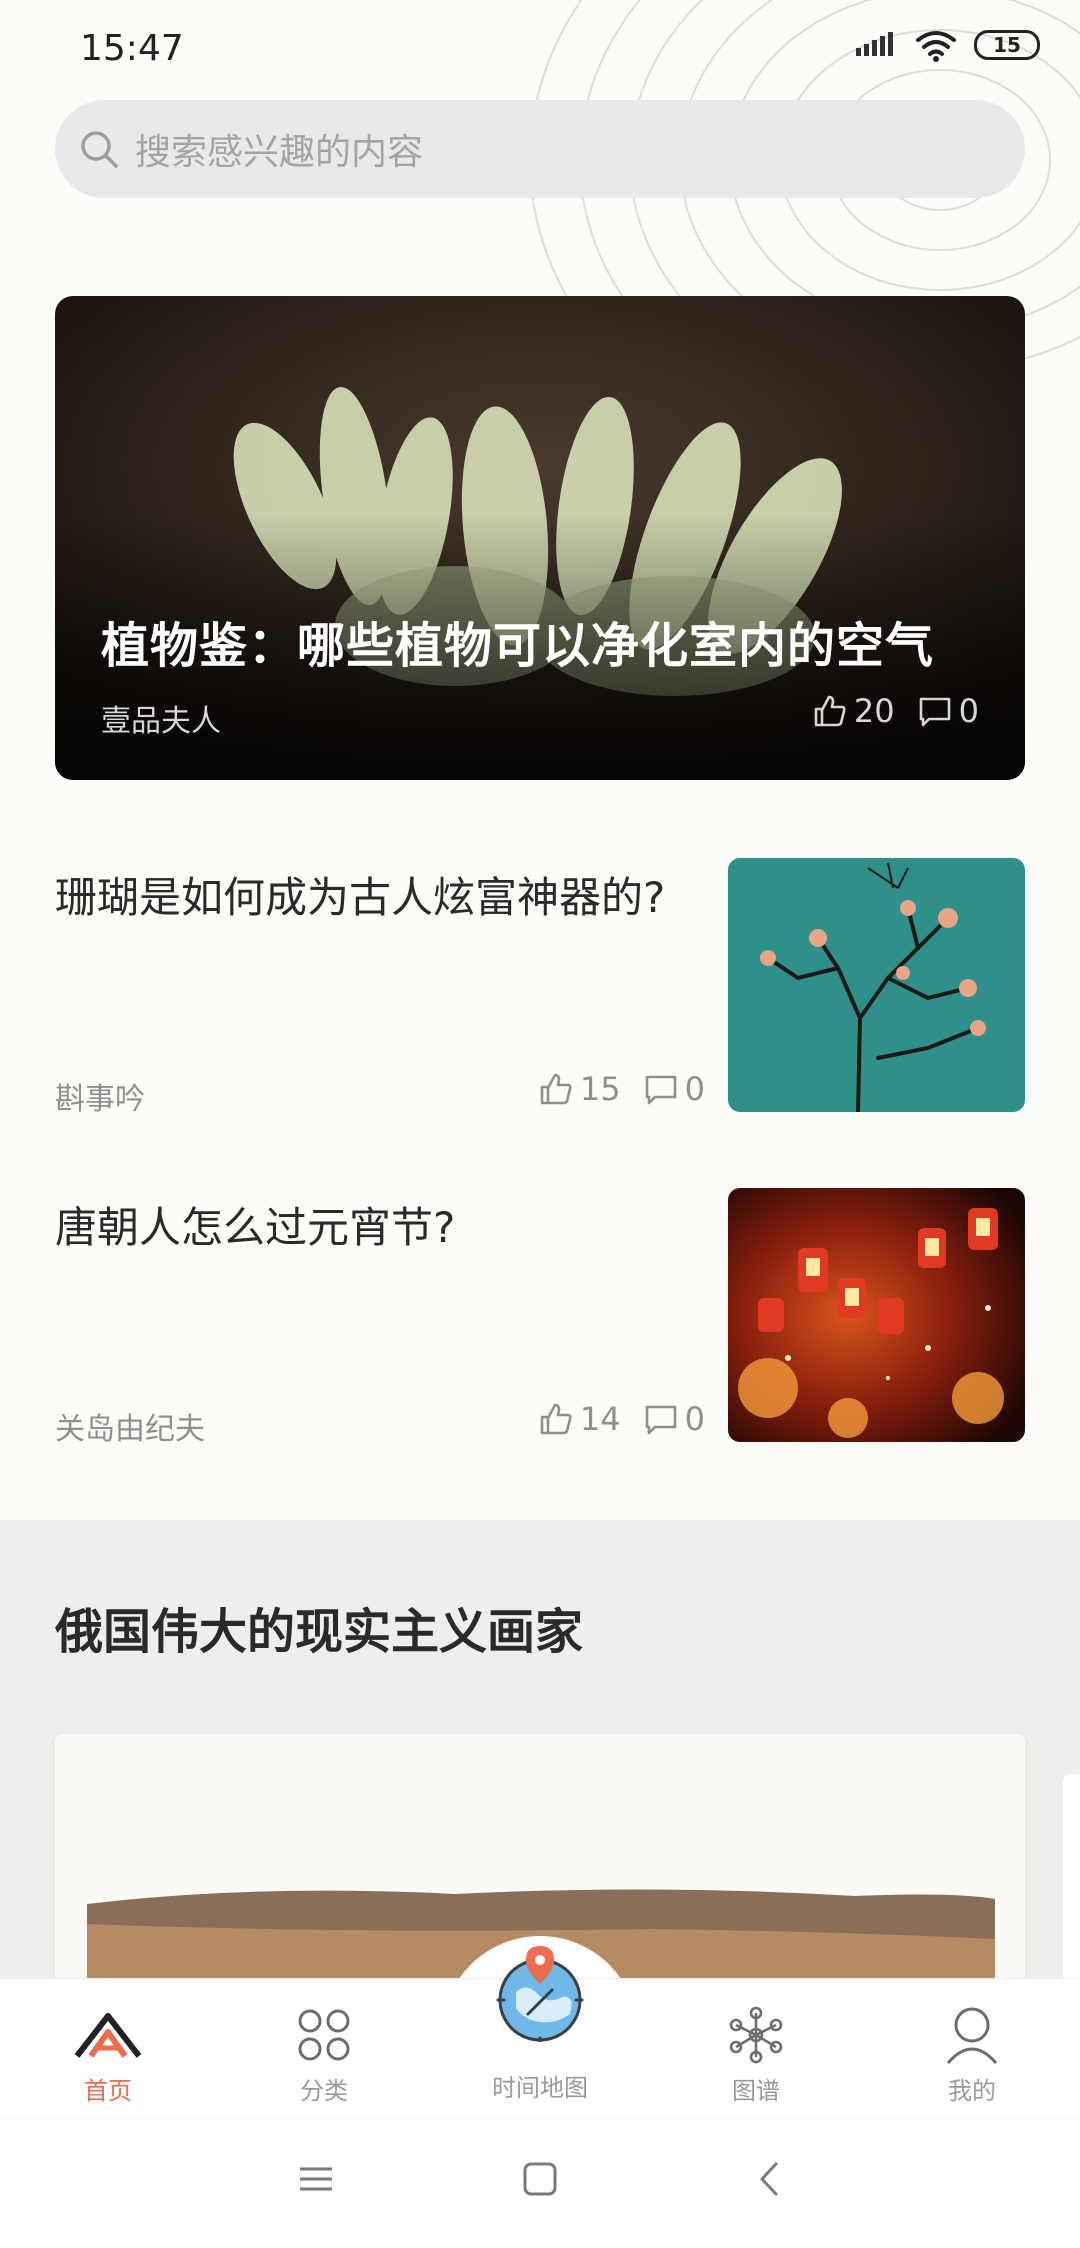 The height and width of the screenshot is (2248, 1080). I want to click on nav-label: 图谱, so click(756, 2091).